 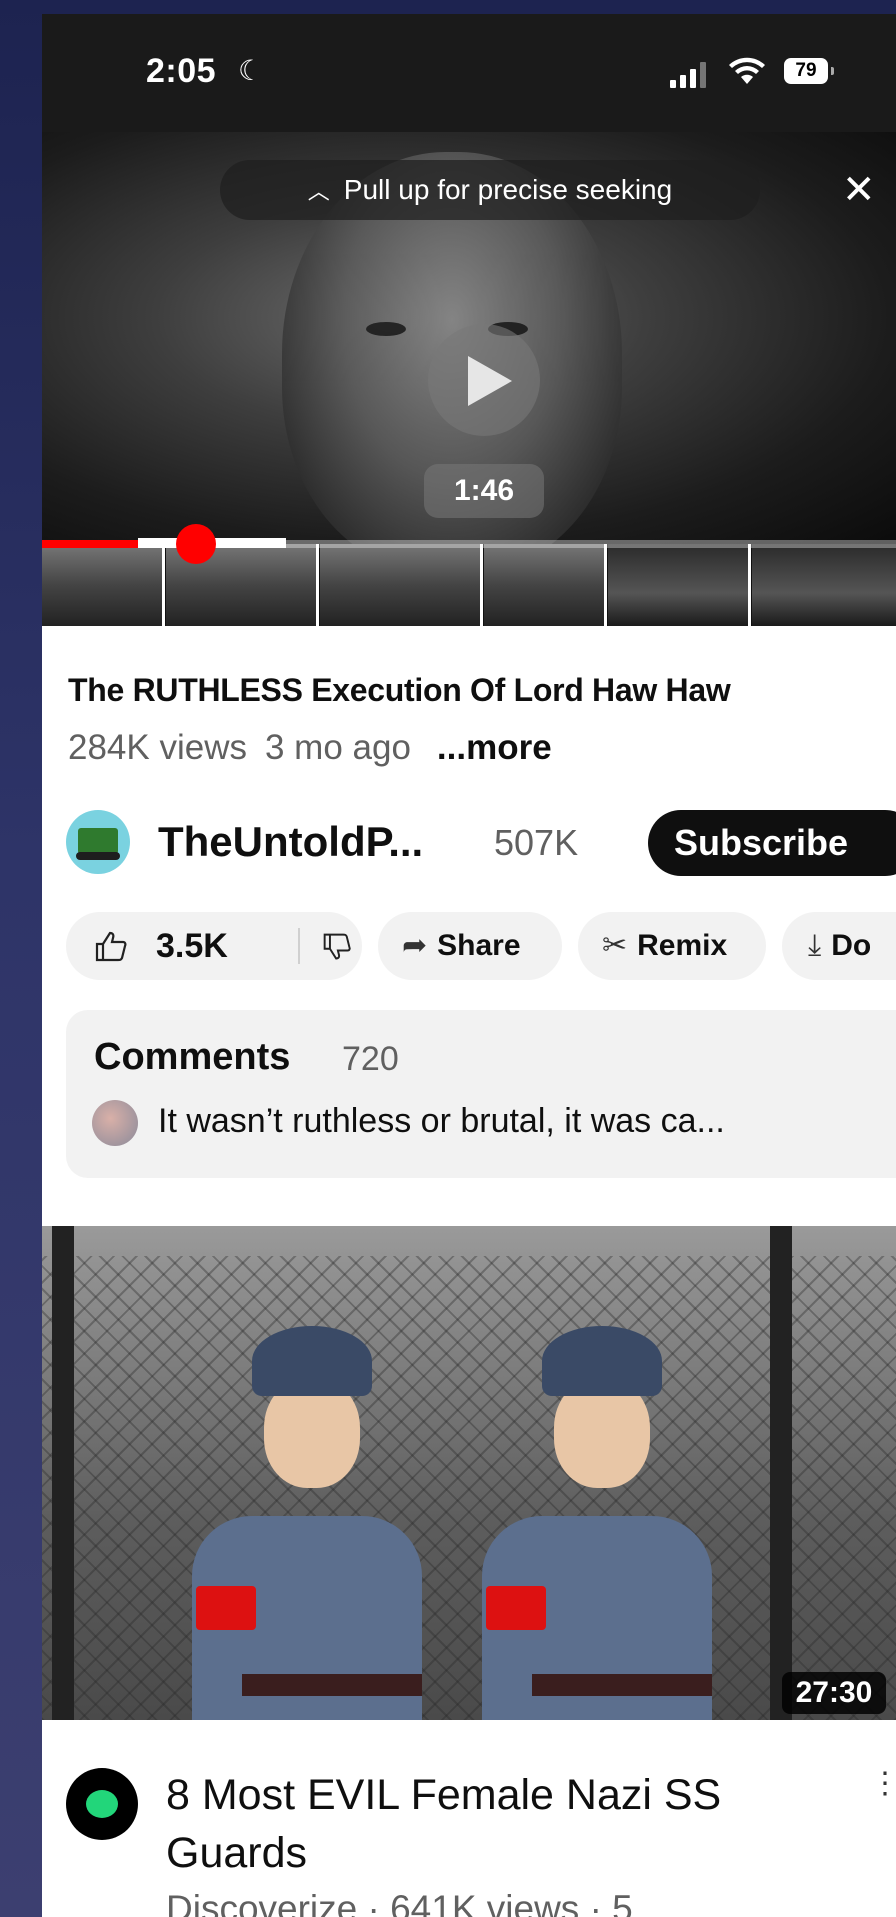 What do you see at coordinates (337, 747) in the screenshot?
I see `upload-age: 3 mo ago` at bounding box center [337, 747].